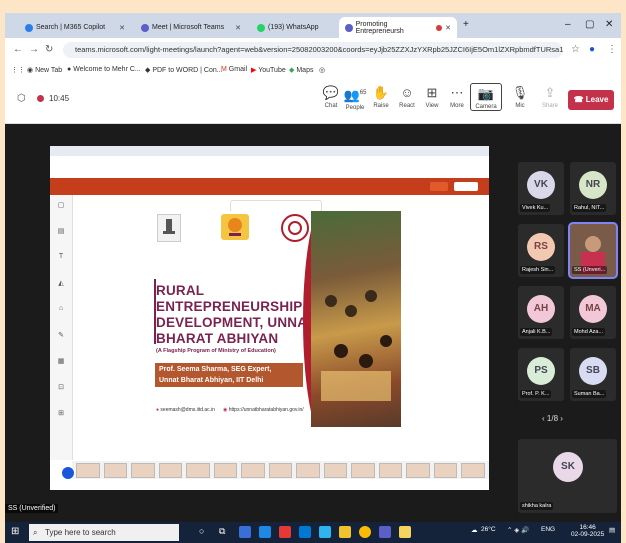 This screenshot has height=543, width=626. Describe the element at coordinates (593, 371) in the screenshot. I see `avatar: SB` at that location.